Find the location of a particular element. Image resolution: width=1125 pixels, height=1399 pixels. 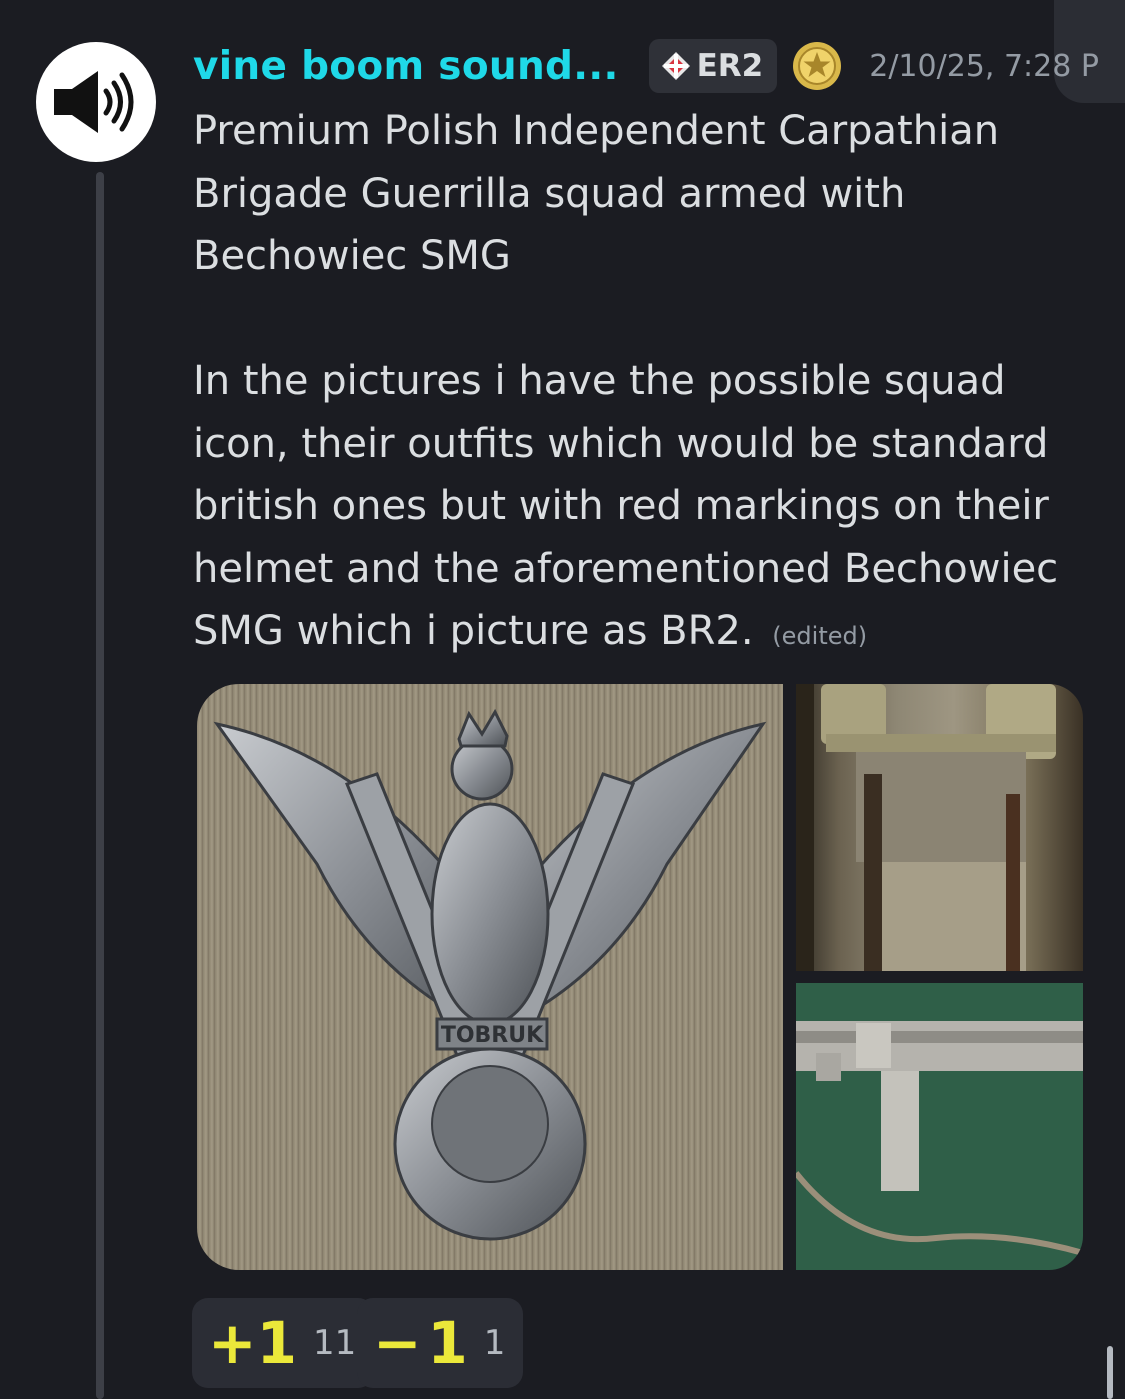

reaction-minus-one: − 1 1 is located at coordinates (440, 1343).